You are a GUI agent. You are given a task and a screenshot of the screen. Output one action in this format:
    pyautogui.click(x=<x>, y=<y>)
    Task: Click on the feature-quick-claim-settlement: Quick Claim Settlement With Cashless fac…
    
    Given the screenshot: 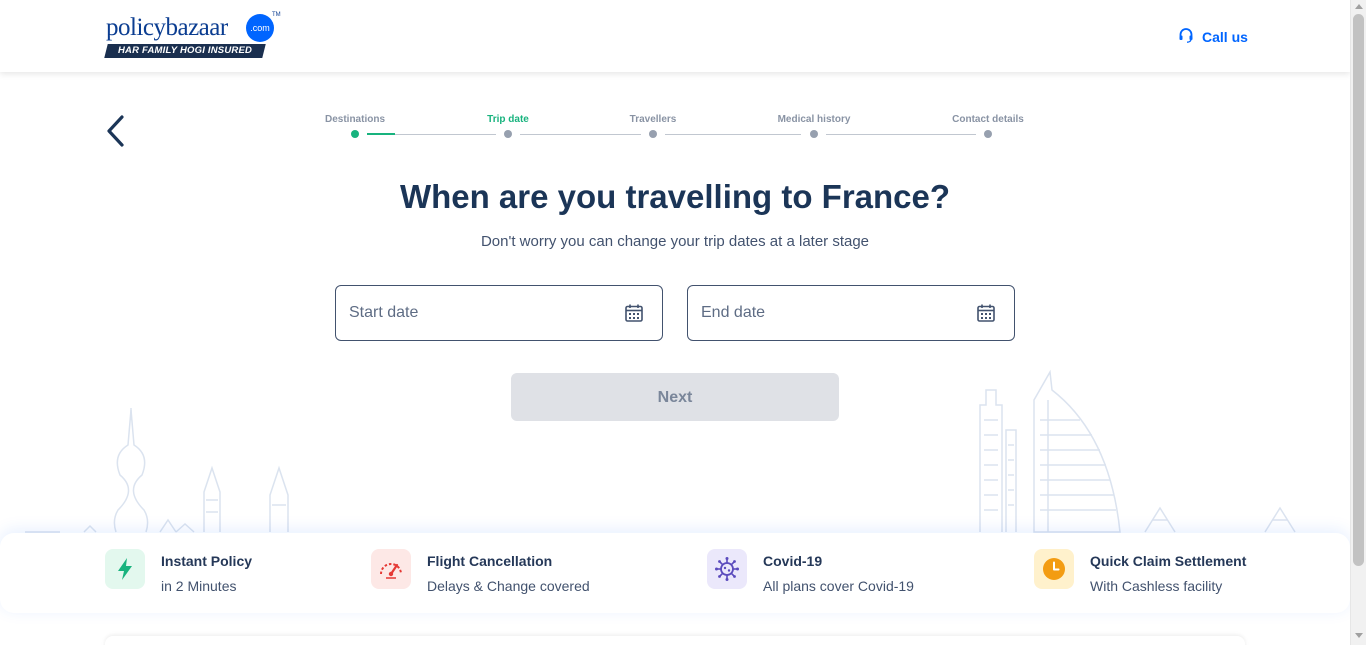 What is the action you would take?
    pyautogui.click(x=1140, y=571)
    